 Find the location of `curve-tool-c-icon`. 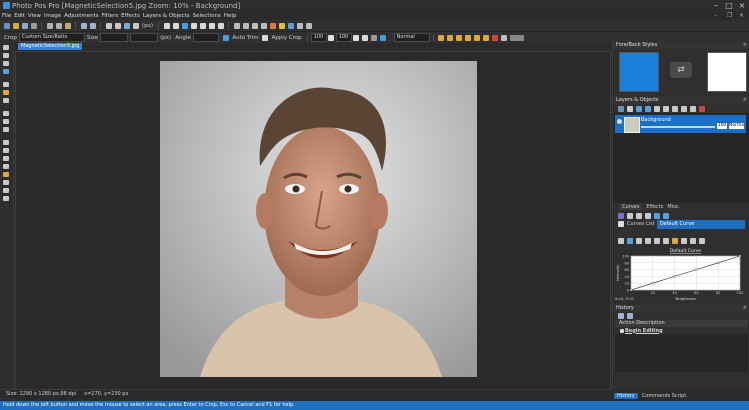

curve-tool-c-icon is located at coordinates (638, 241).